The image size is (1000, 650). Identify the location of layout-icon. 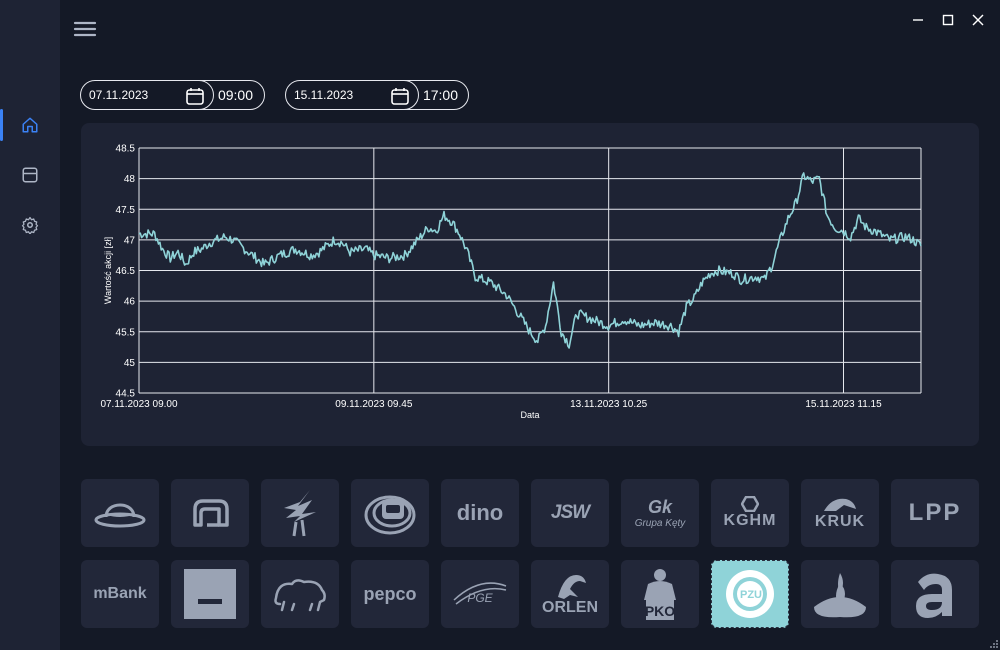
(30, 175).